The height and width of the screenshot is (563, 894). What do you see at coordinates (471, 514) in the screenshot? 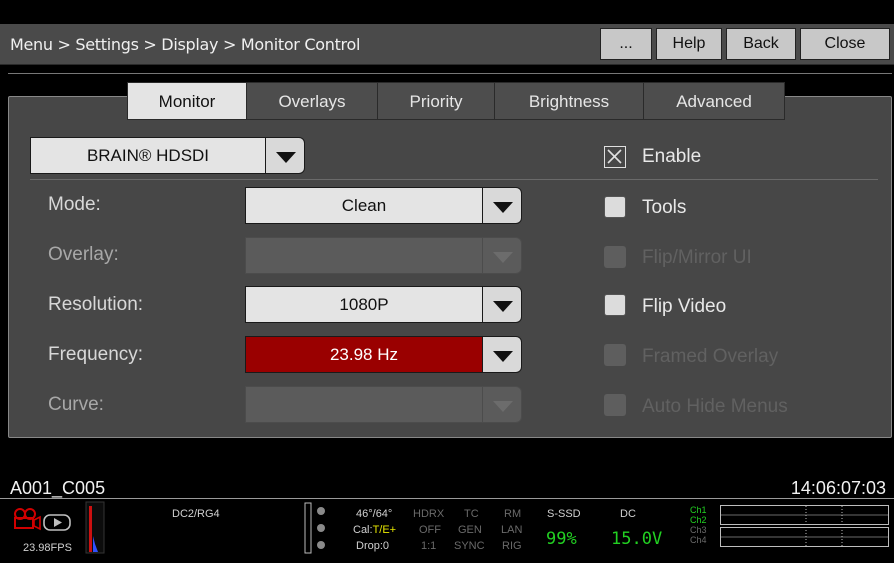
I see `tc-label: TC` at bounding box center [471, 514].